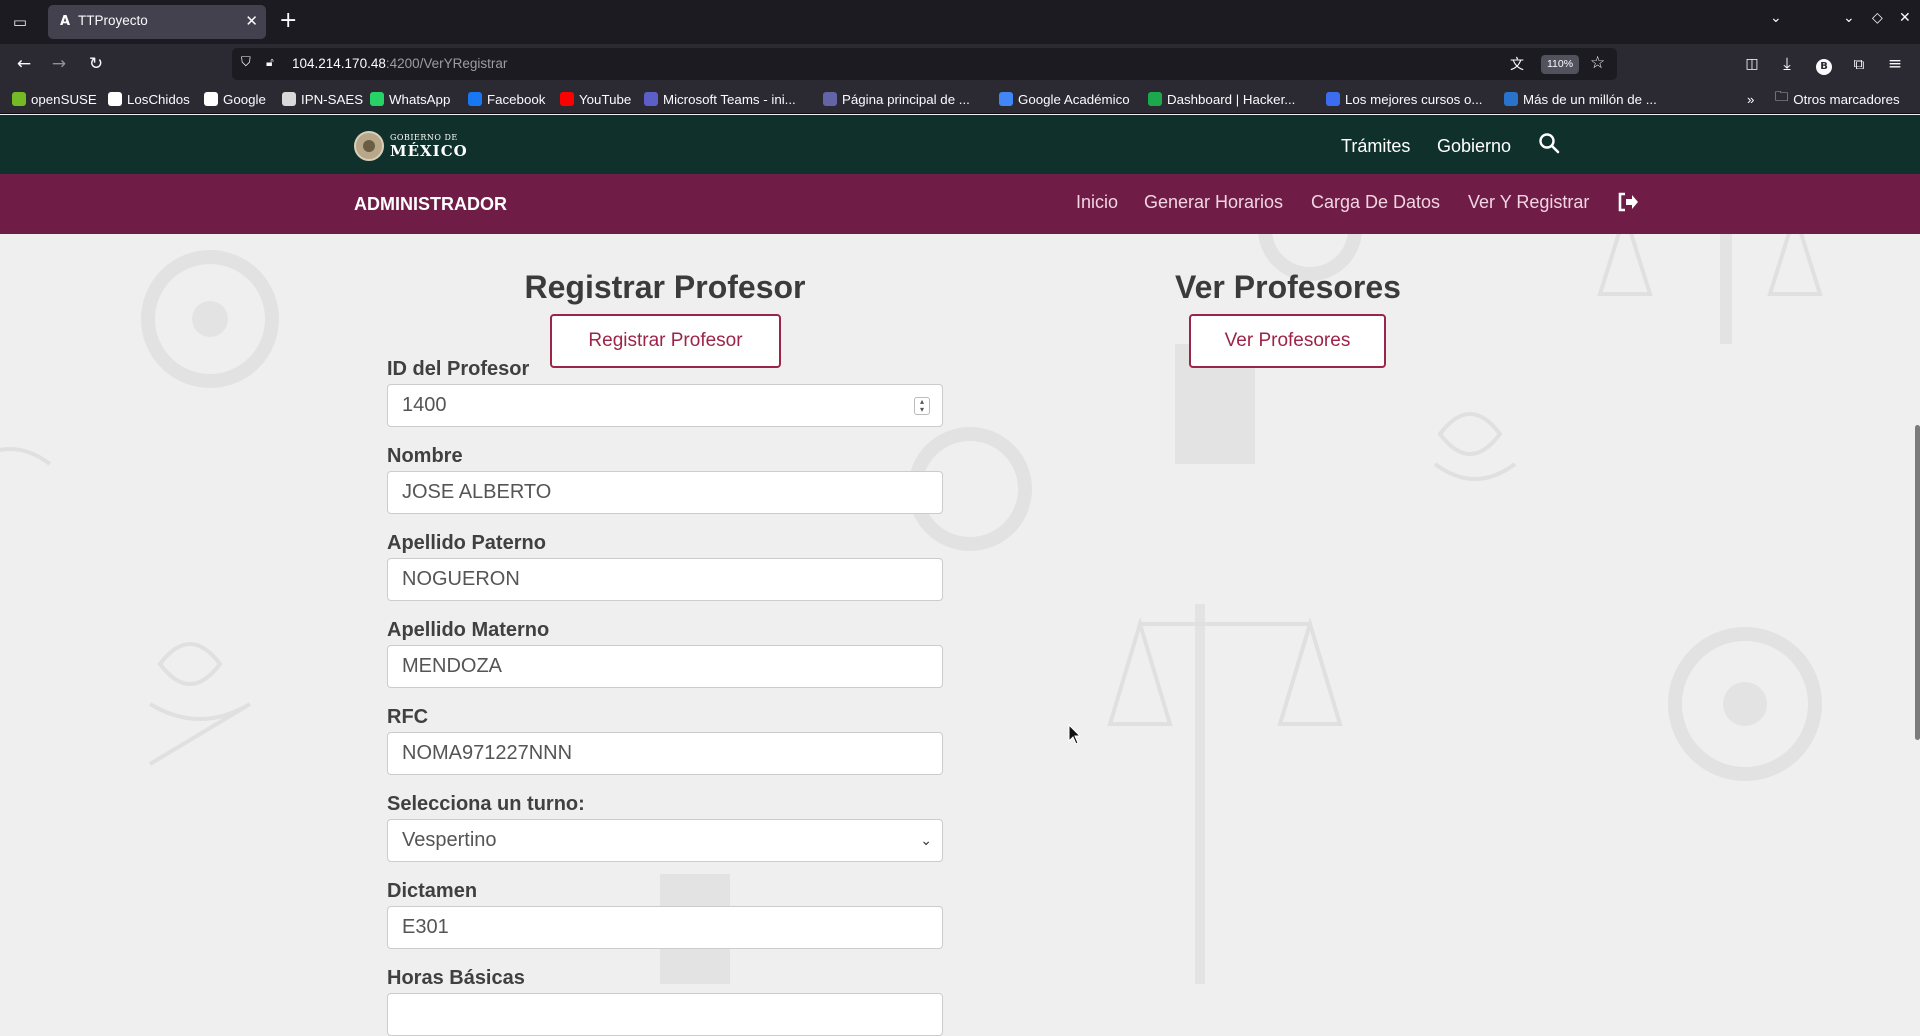 This screenshot has height=1036, width=1920. Describe the element at coordinates (1075, 734) in the screenshot. I see `mouse-cursor-icon` at that location.